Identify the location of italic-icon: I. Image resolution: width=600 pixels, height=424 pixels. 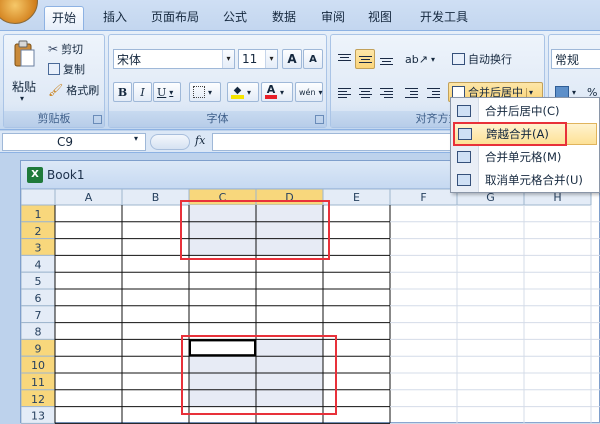
(142, 92).